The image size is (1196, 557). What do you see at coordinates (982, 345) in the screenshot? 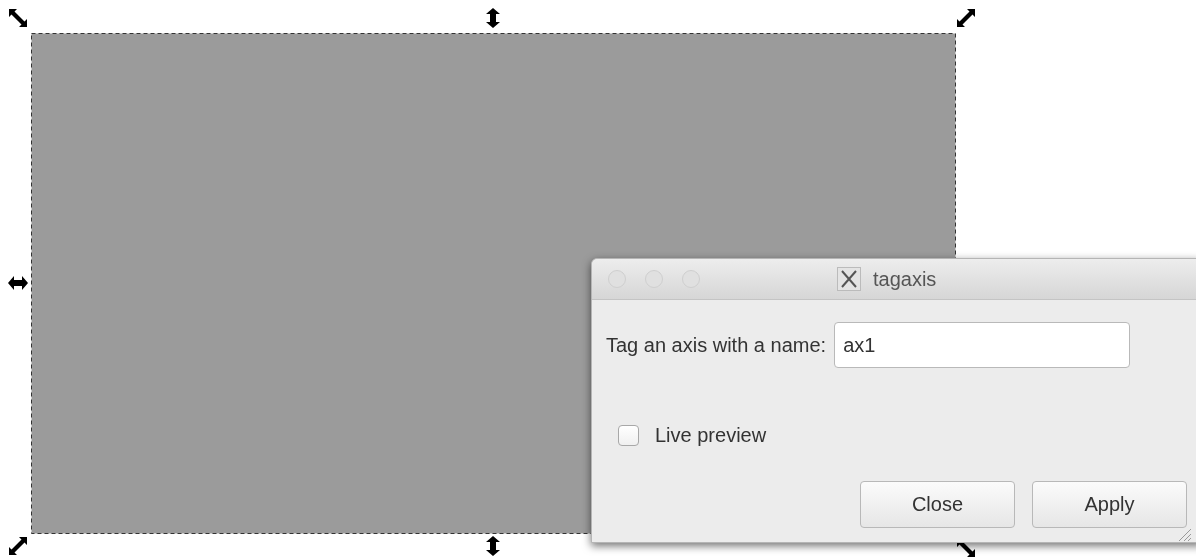
I see `name-input-field: ax1` at bounding box center [982, 345].